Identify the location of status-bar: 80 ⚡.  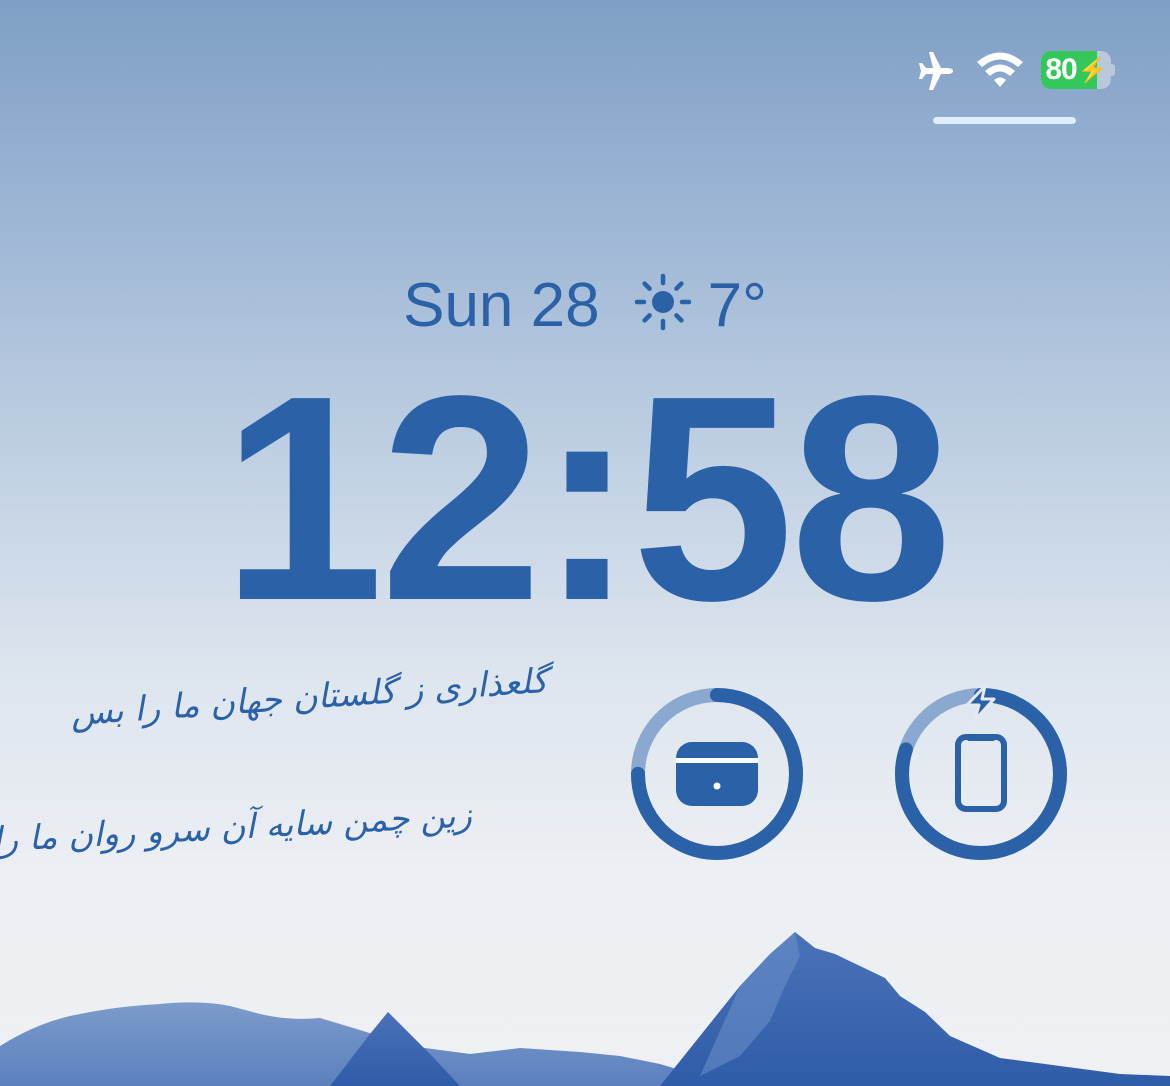
(1014, 70).